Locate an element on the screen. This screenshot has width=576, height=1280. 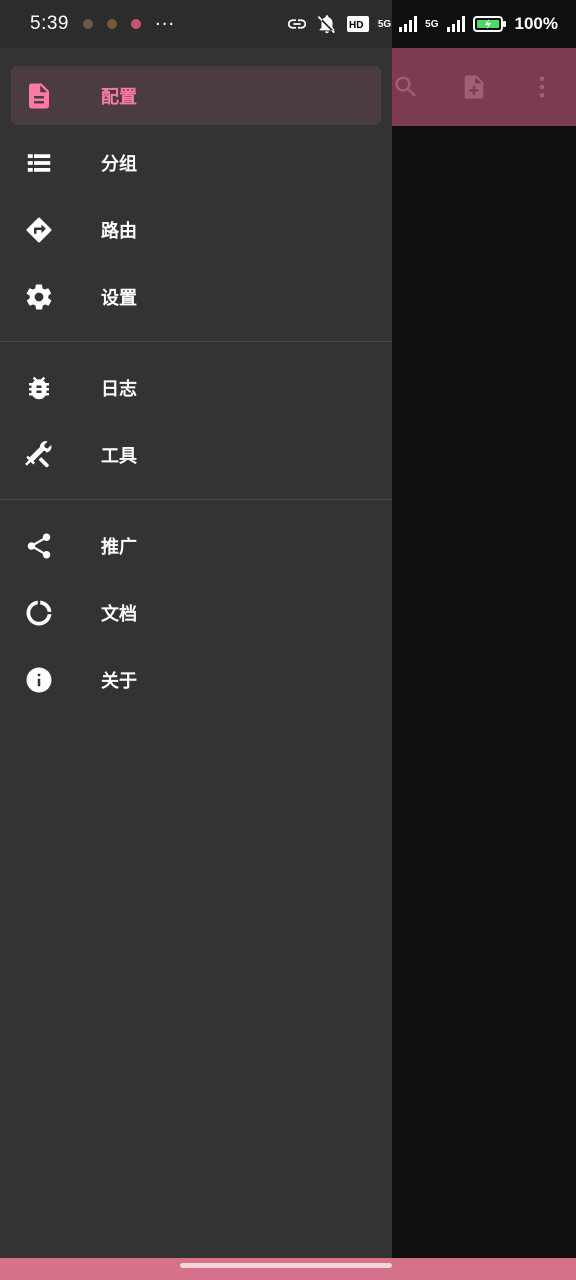
status-left: 5:39 ··· is located at coordinates (158, 24).